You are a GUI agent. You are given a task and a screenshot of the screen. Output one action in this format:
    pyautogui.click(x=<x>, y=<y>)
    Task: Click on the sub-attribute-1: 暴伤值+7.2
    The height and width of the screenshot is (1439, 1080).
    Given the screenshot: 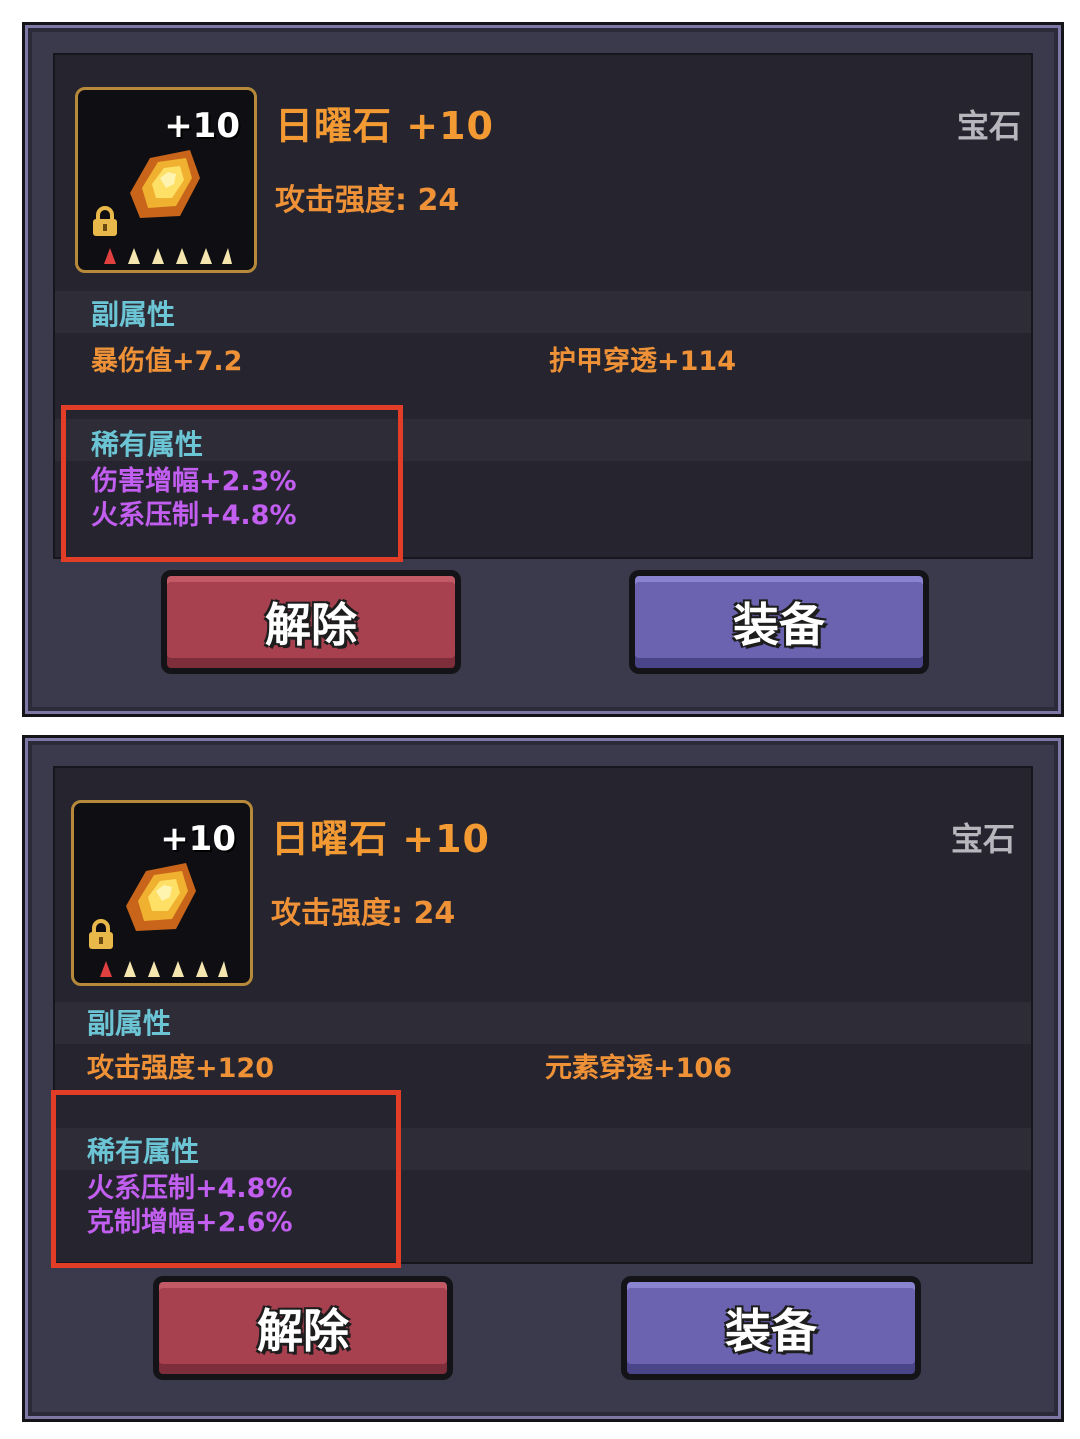 What is the action you would take?
    pyautogui.click(x=167, y=361)
    